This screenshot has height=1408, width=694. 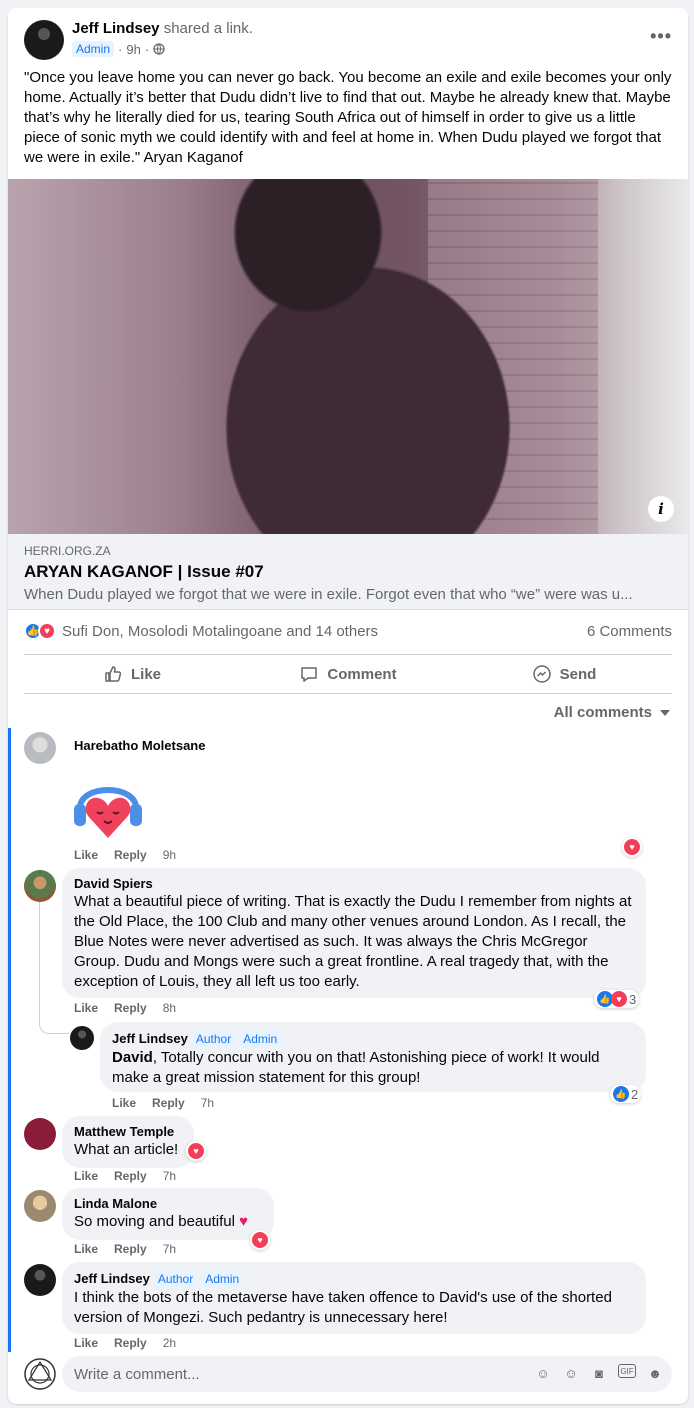 I want to click on more-horizontal-icon: •••, so click(x=661, y=36).